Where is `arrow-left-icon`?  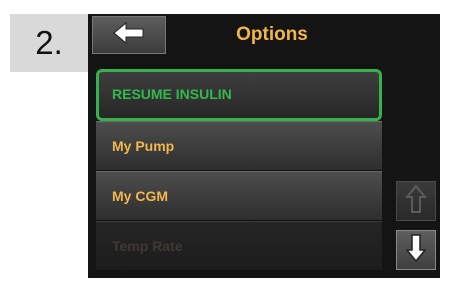
arrow-left-icon is located at coordinates (129, 35).